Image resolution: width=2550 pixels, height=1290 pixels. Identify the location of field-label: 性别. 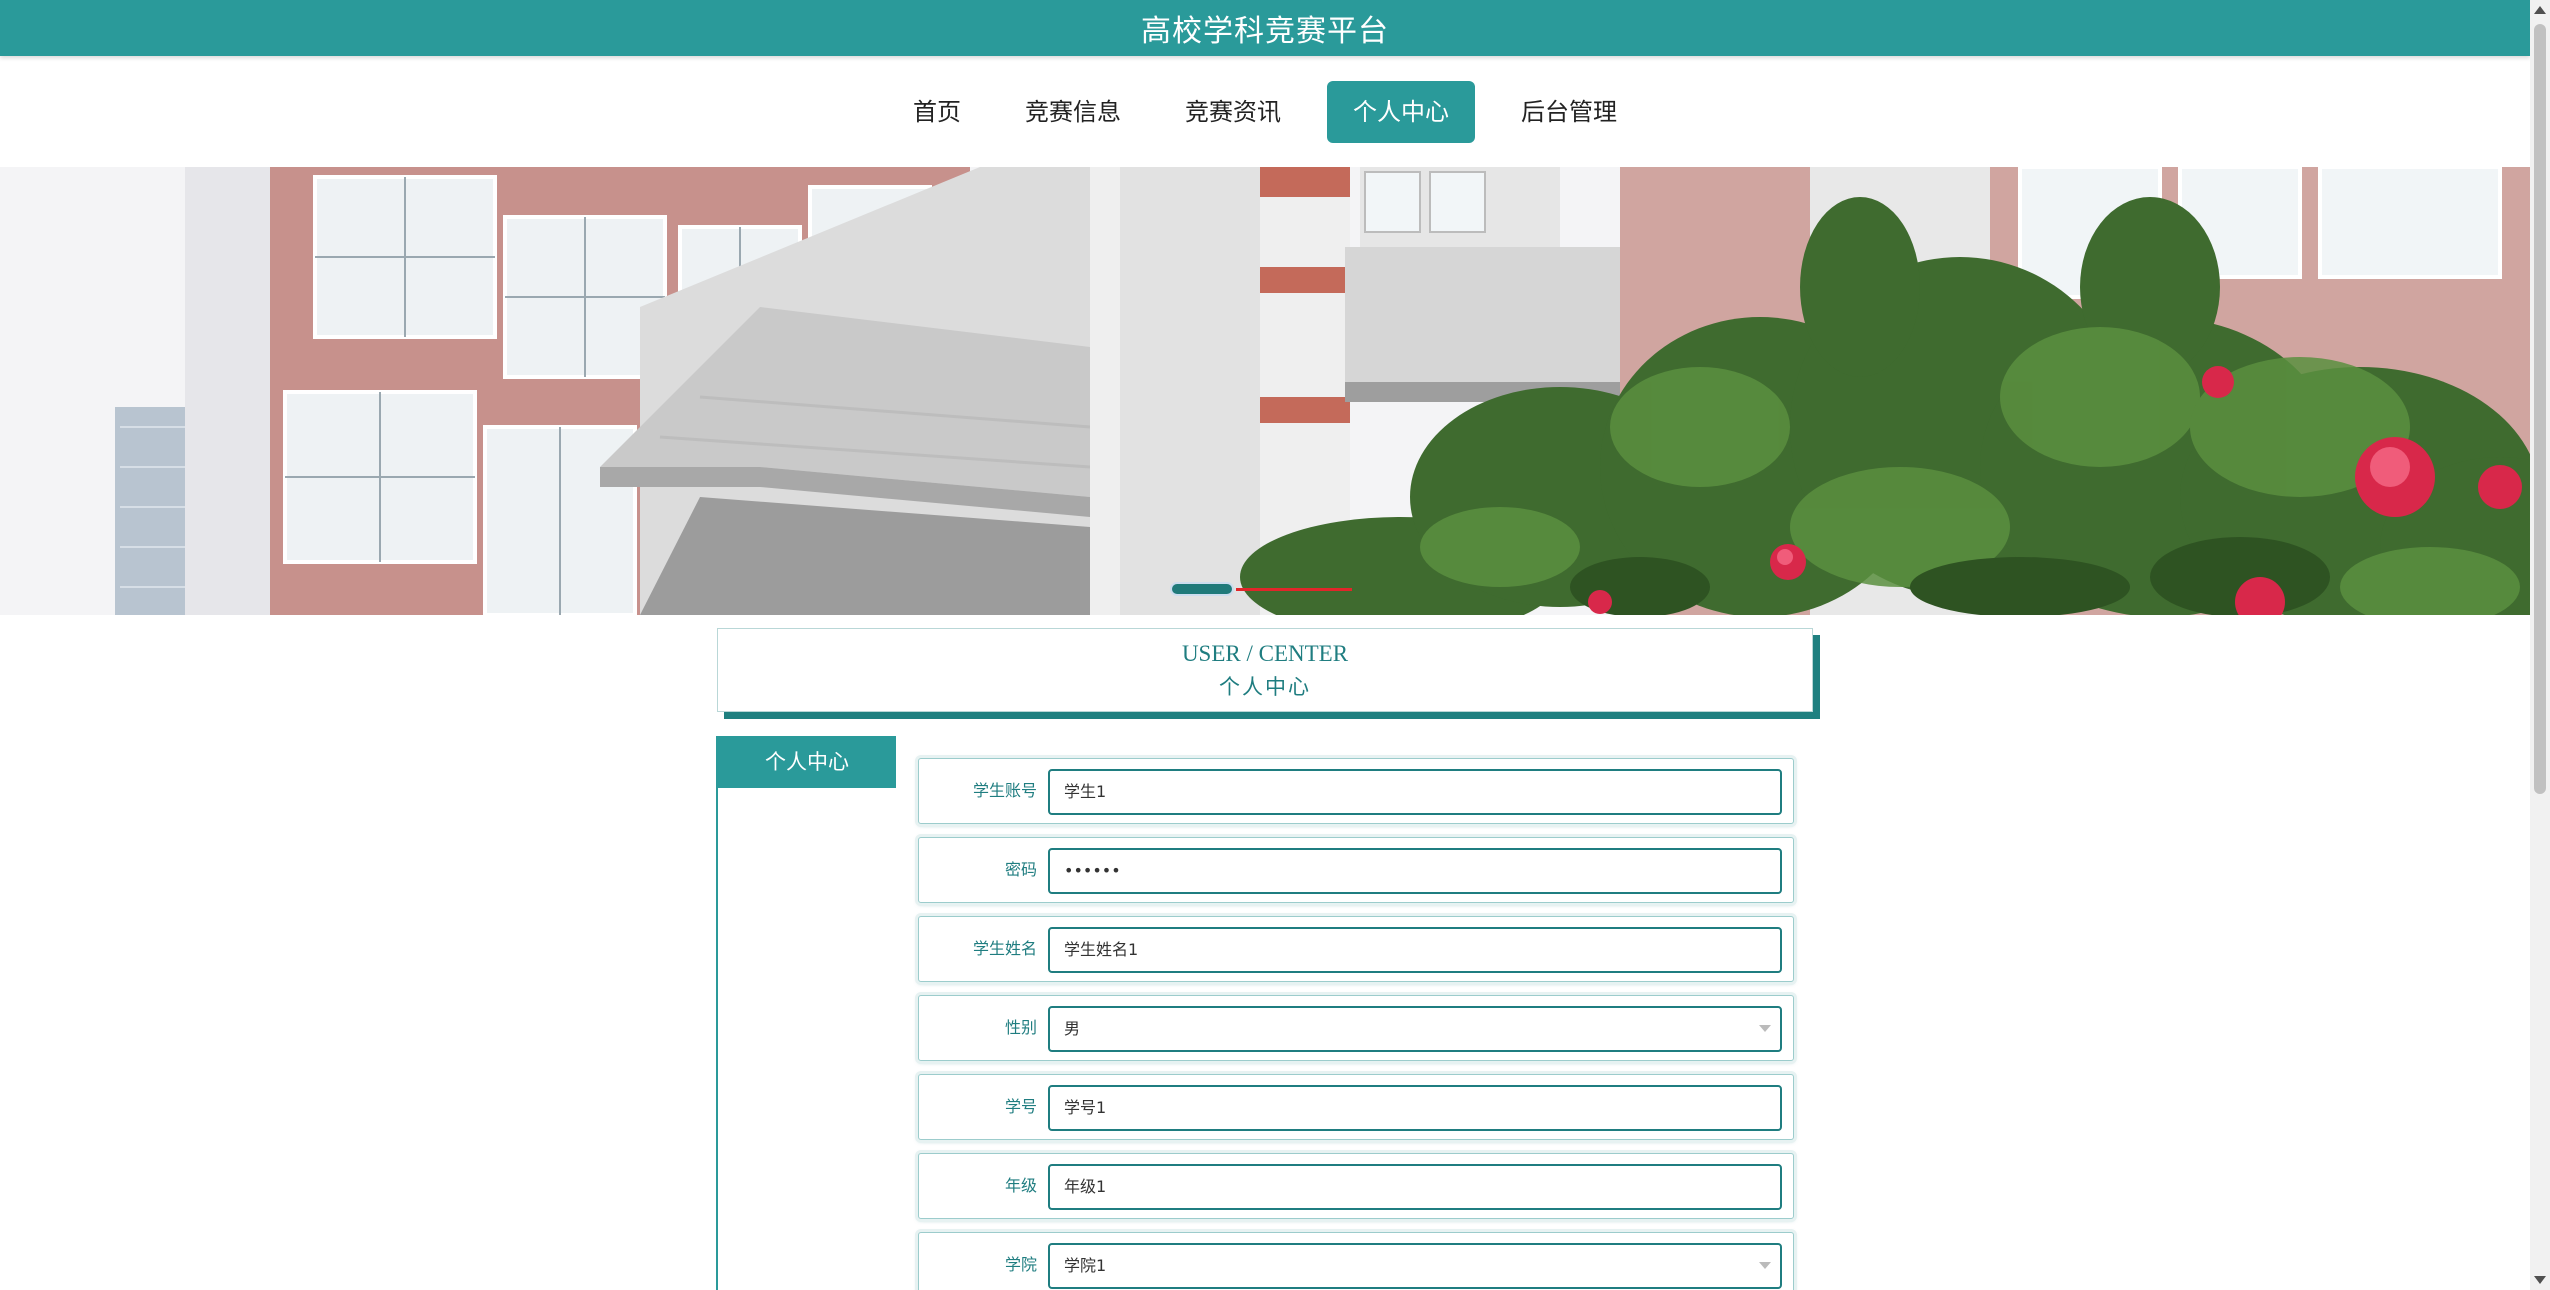
(1020, 1027).